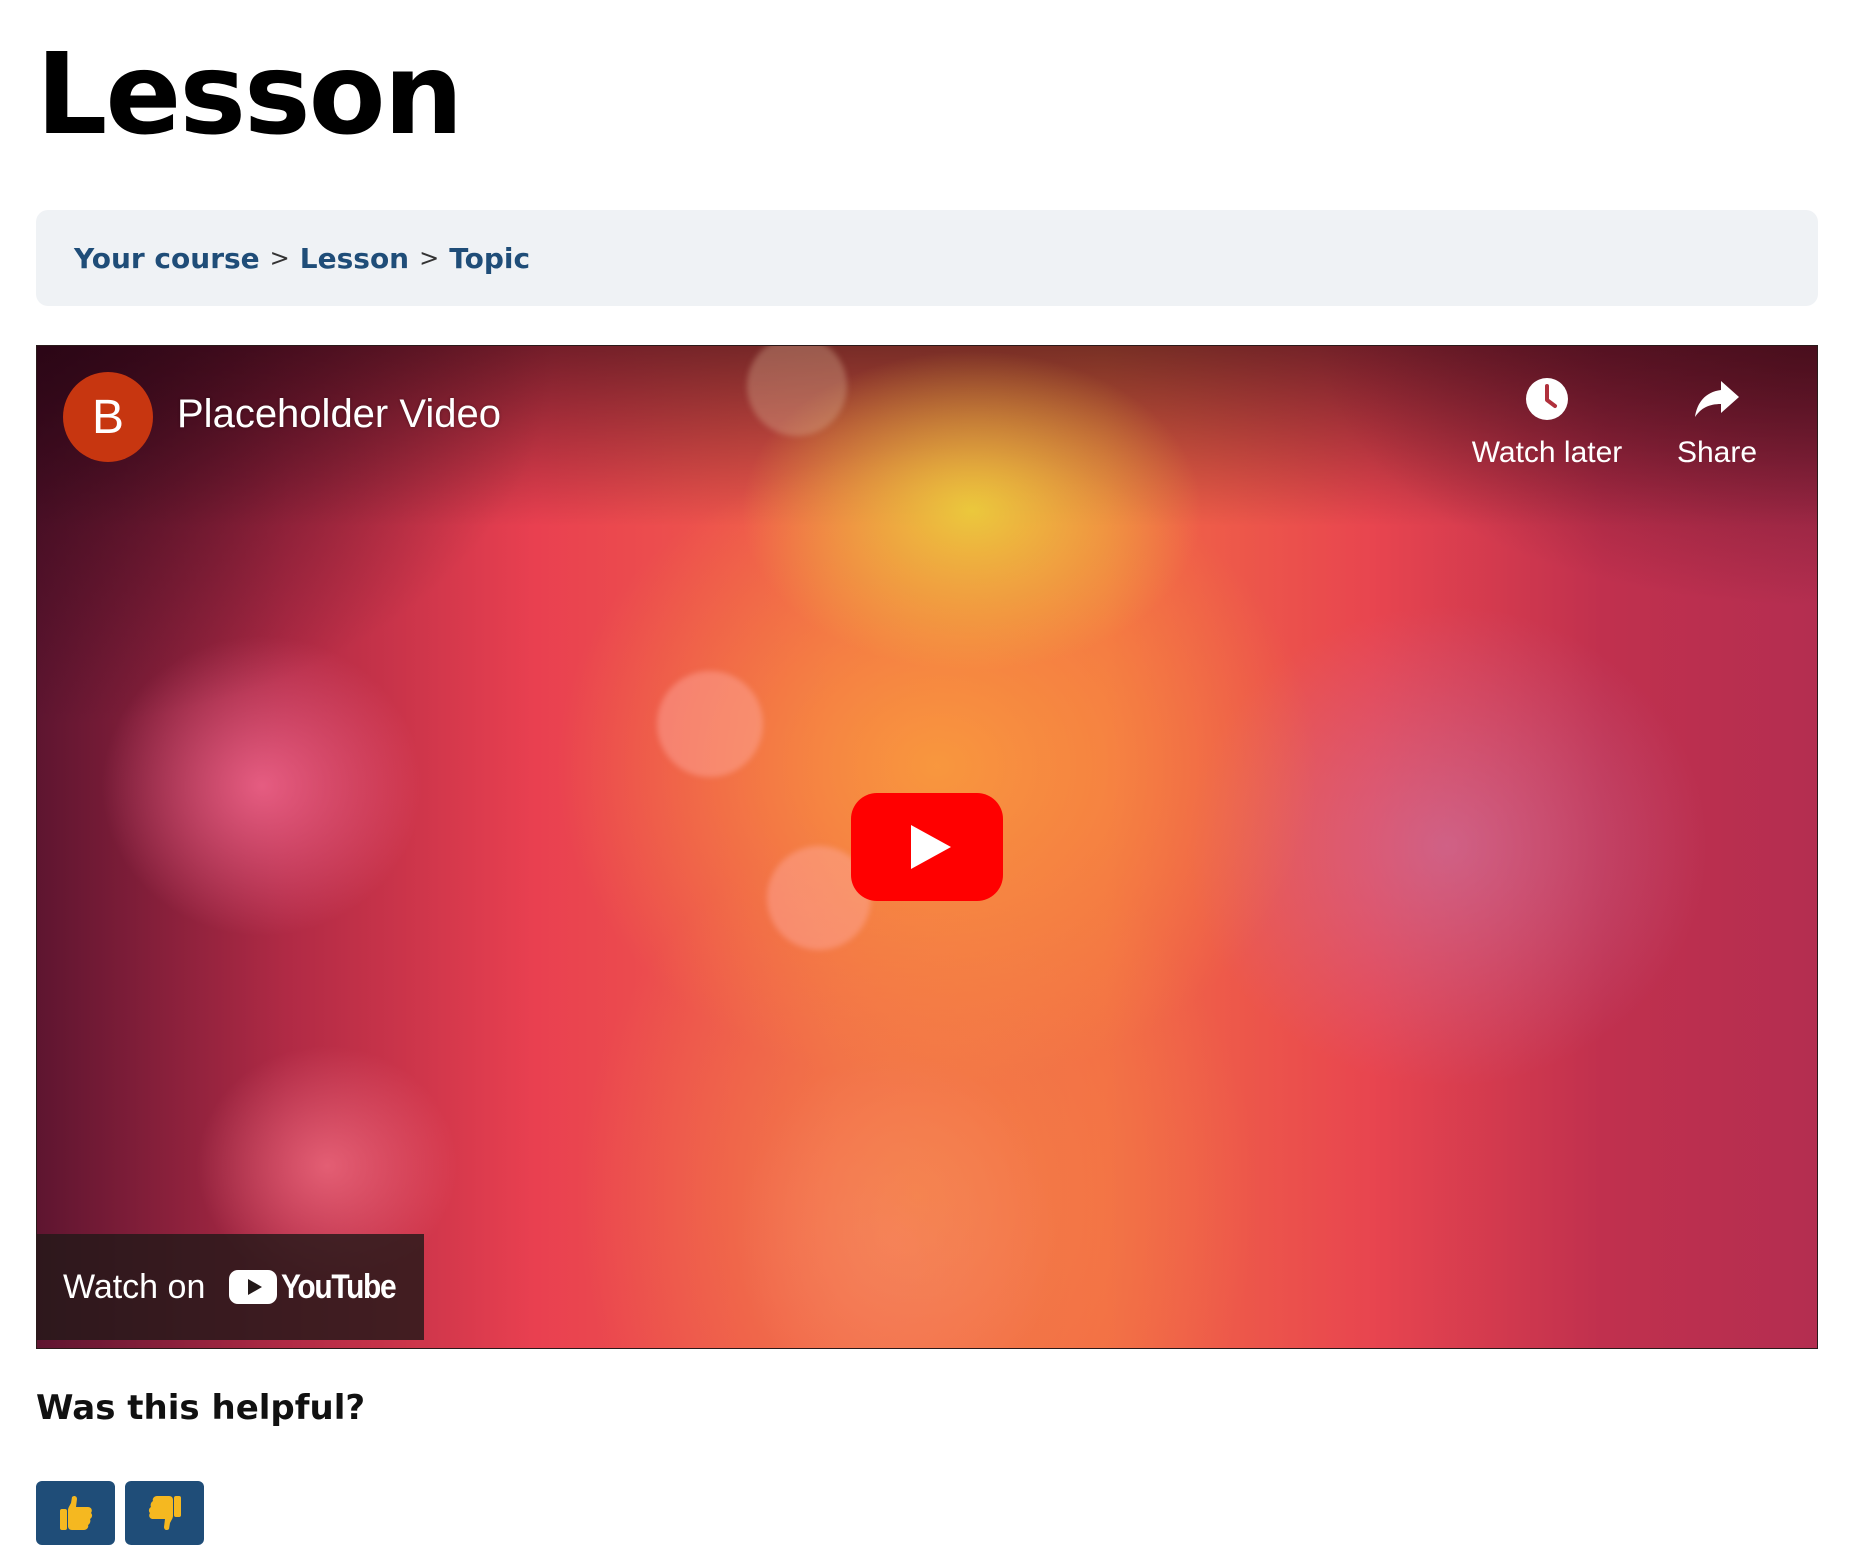 This screenshot has width=1850, height=1565. Describe the element at coordinates (1547, 452) in the screenshot. I see `watch-later-label: Watch later` at that location.